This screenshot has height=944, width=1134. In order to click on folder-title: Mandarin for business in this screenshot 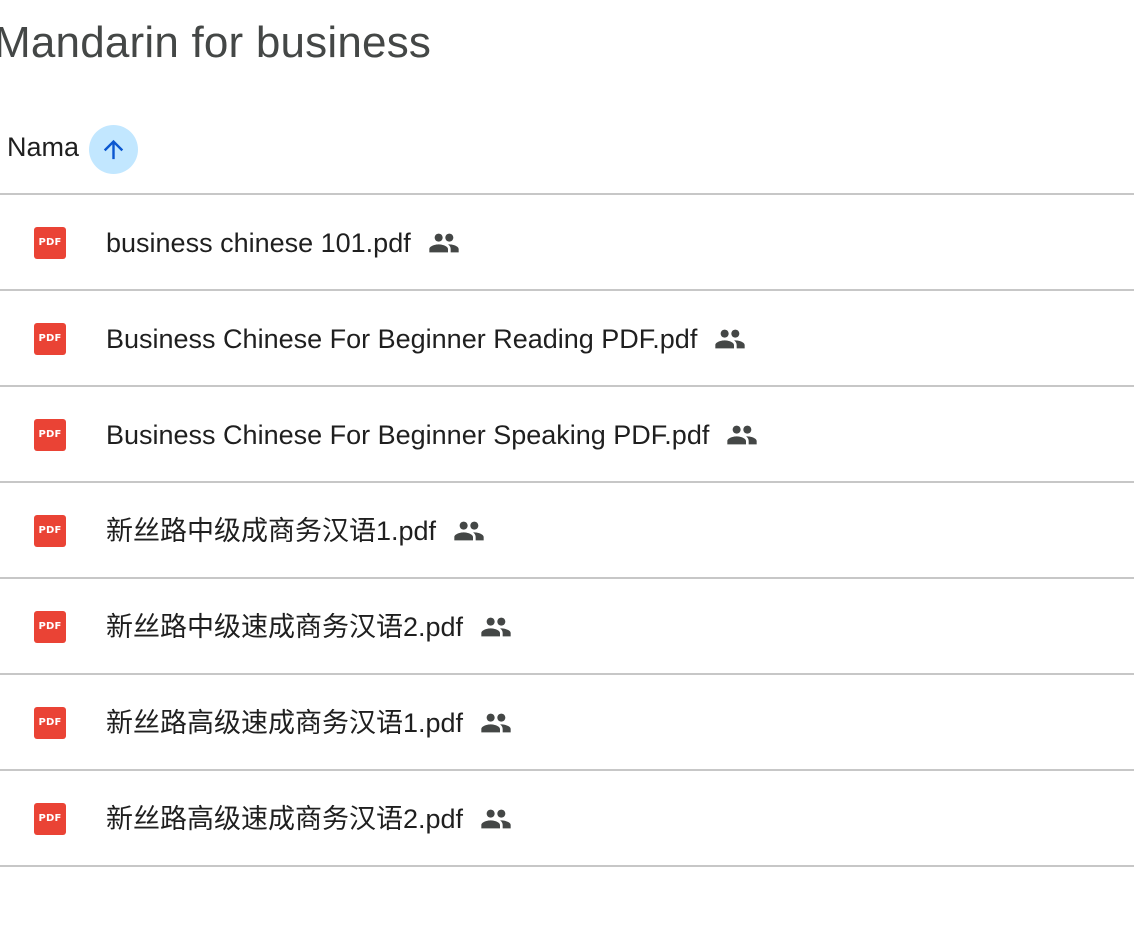, I will do `click(216, 42)`.